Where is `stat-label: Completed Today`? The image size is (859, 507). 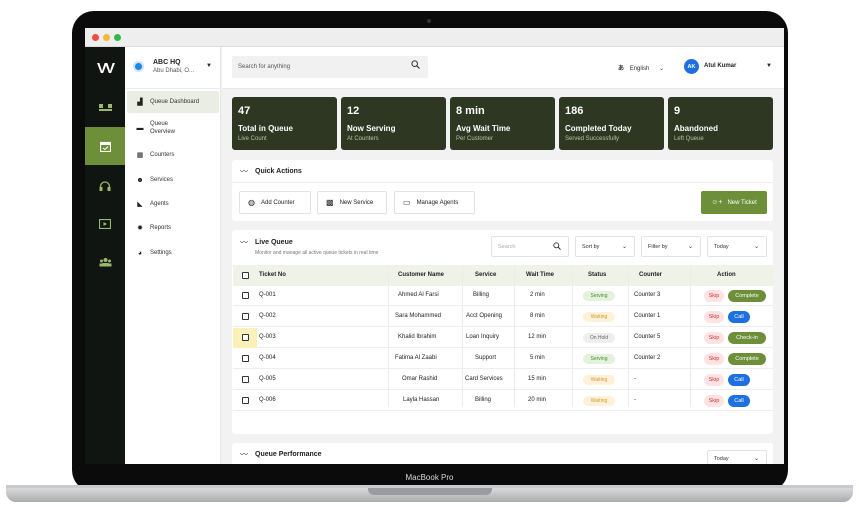 stat-label: Completed Today is located at coordinates (598, 128).